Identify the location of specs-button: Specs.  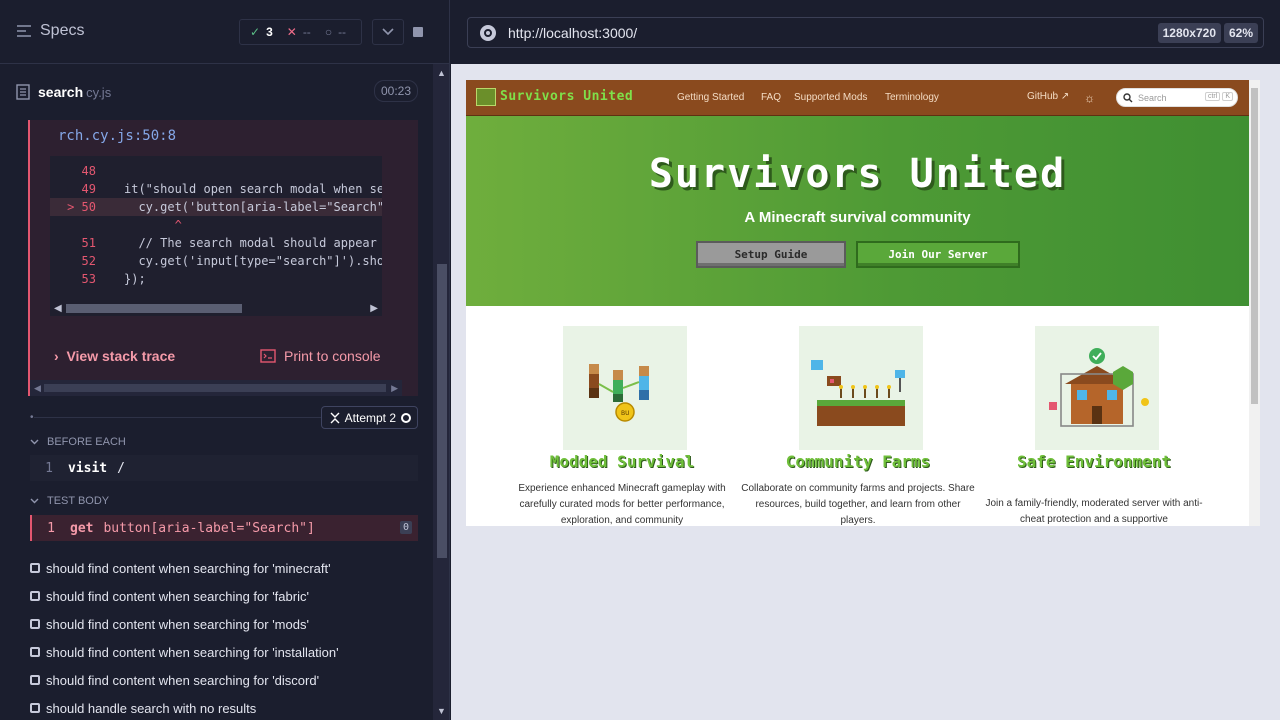
(50, 31).